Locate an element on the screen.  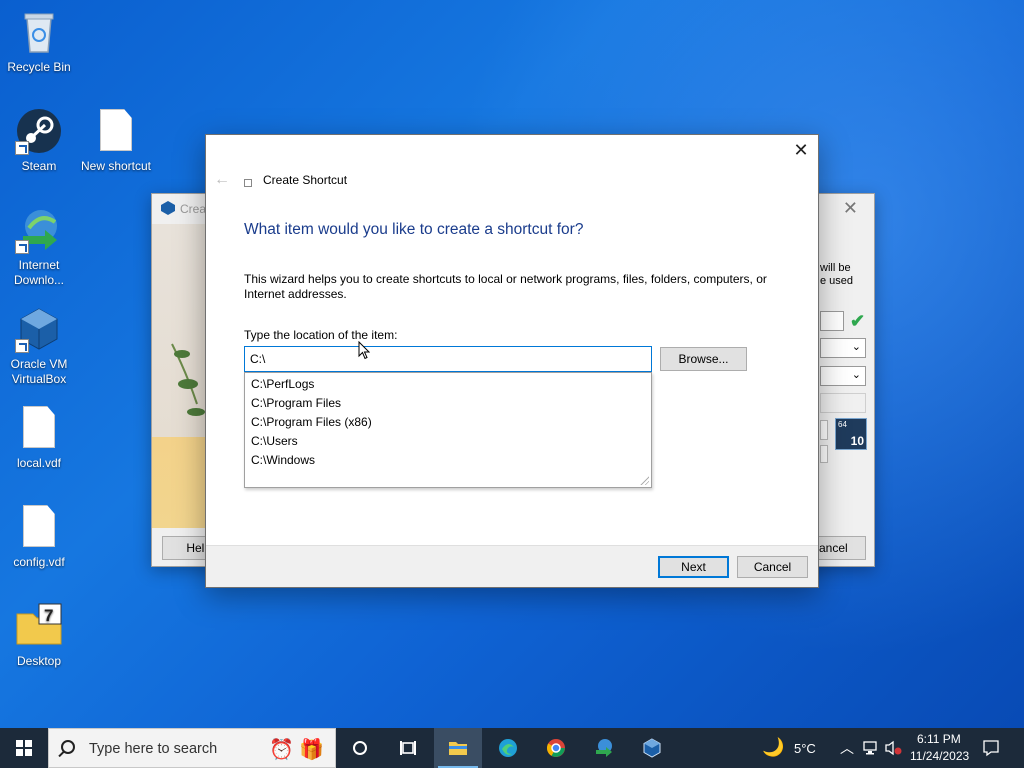
shortcut-app-icon is located at coordinates (248, 183).